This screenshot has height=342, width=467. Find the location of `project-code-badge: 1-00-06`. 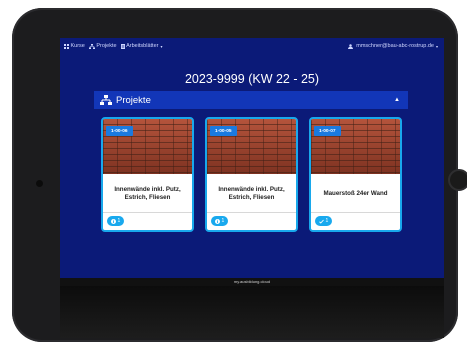

project-code-badge: 1-00-06 is located at coordinates (119, 131).